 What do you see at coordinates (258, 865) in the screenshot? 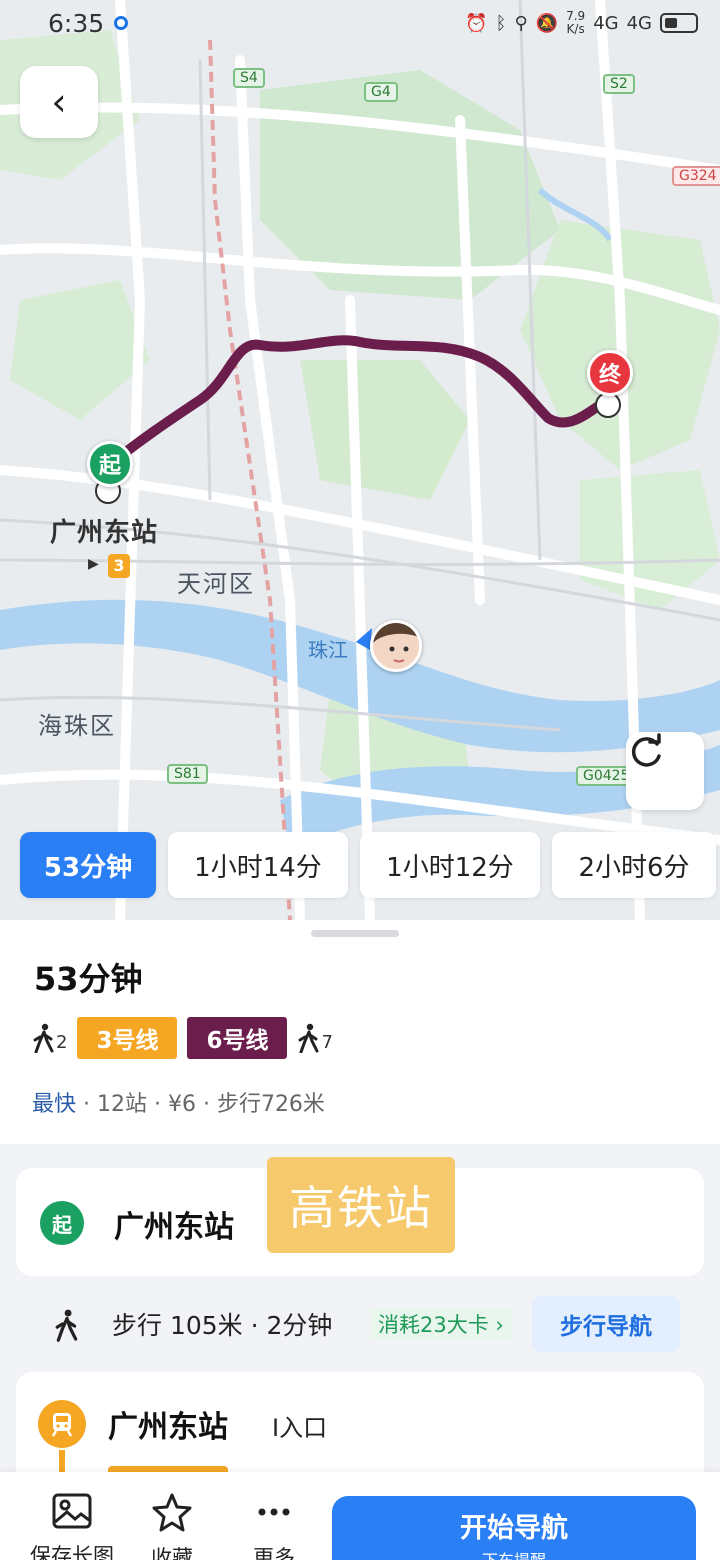
I see `tab-route-2: 1小时14分` at bounding box center [258, 865].